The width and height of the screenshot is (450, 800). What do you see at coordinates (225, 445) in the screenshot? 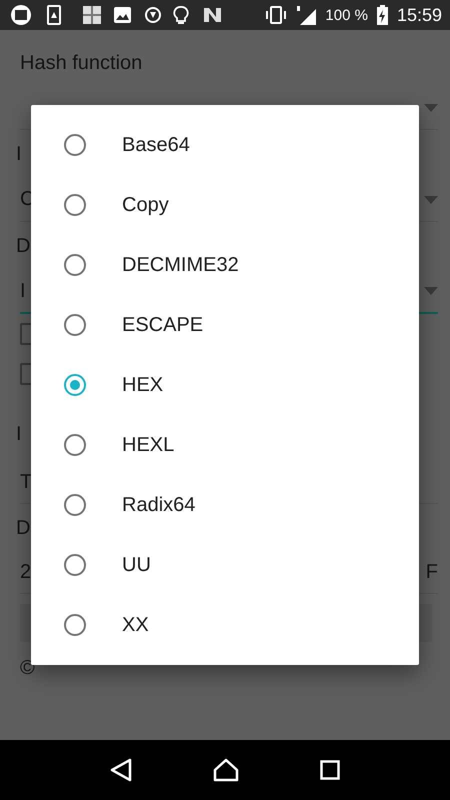
I see `radio-option: HEXL` at bounding box center [225, 445].